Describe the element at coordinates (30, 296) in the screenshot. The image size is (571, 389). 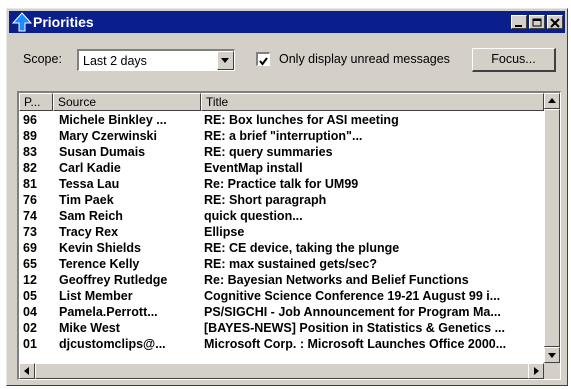
I see `row-priority: 05` at that location.